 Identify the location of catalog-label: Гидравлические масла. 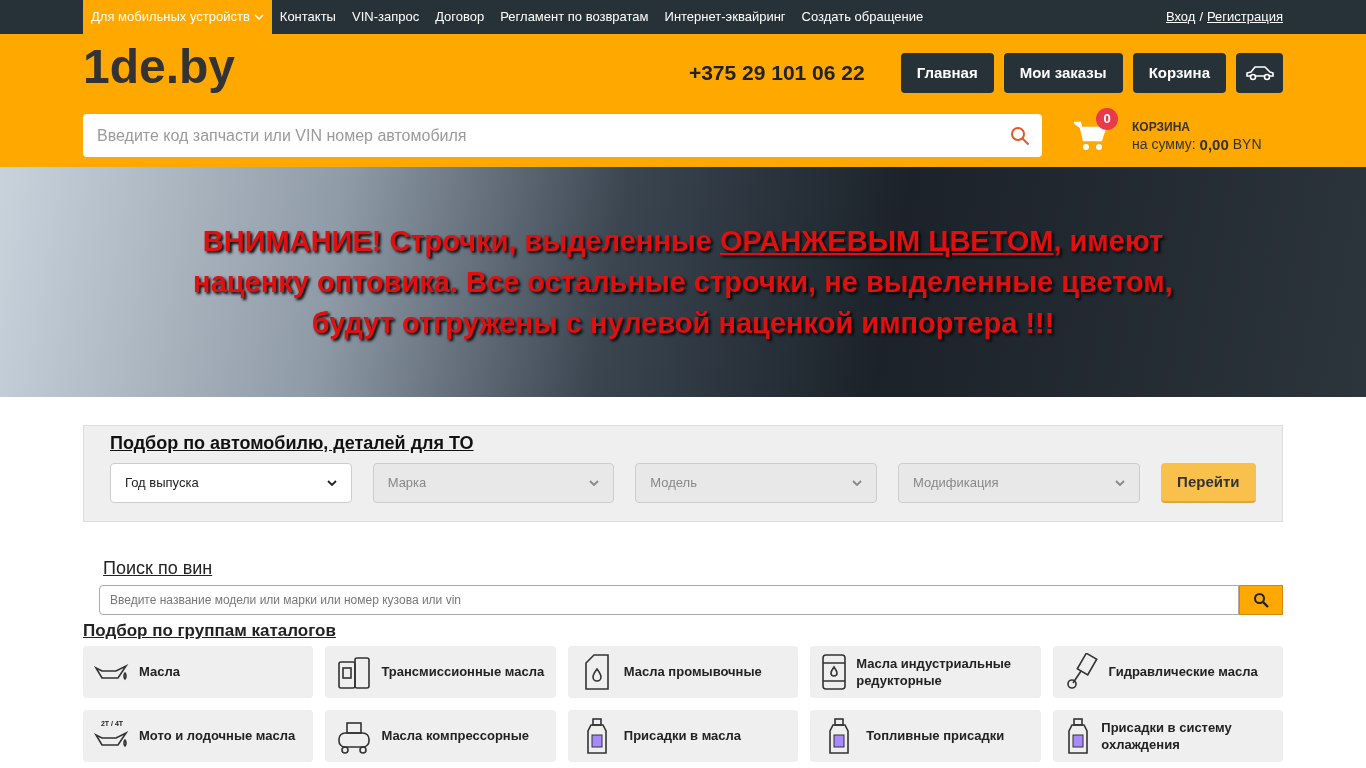
(1183, 671).